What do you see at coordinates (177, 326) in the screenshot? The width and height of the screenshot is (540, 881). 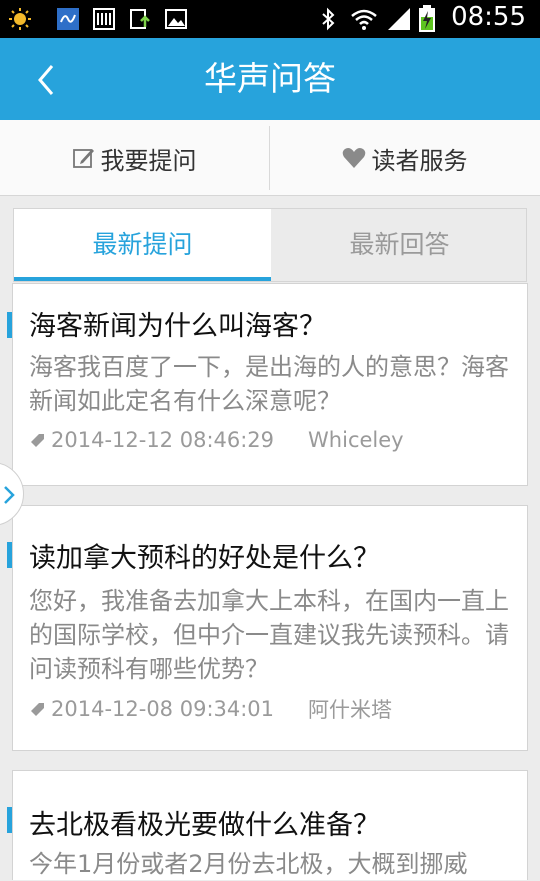 I see `question-title: 海客新闻为什么叫海客？` at bounding box center [177, 326].